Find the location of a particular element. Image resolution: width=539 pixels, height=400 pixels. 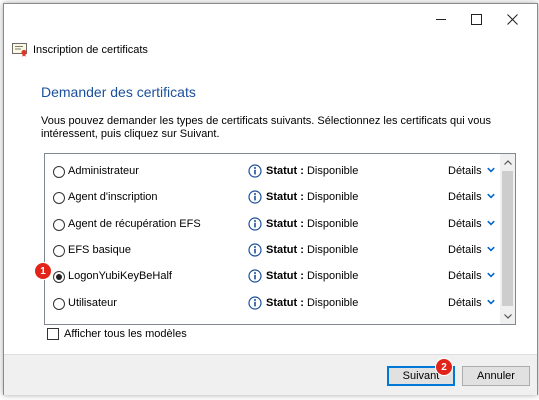

certificate-name: Agent de récupération EFS is located at coordinates (134, 223).